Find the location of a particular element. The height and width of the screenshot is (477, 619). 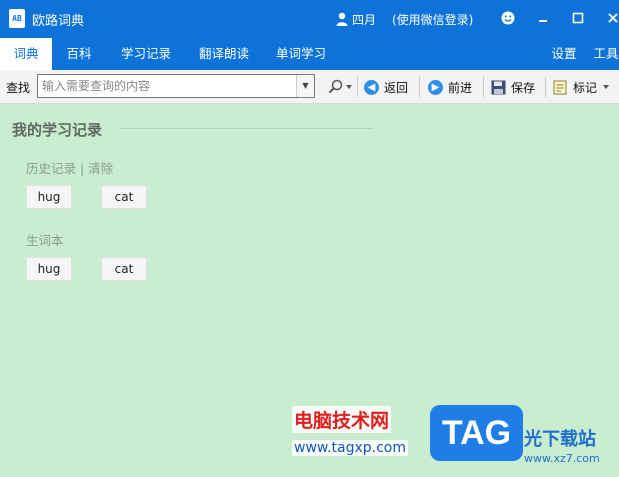

watermark-partner-name: 光下载站 is located at coordinates (560, 439).